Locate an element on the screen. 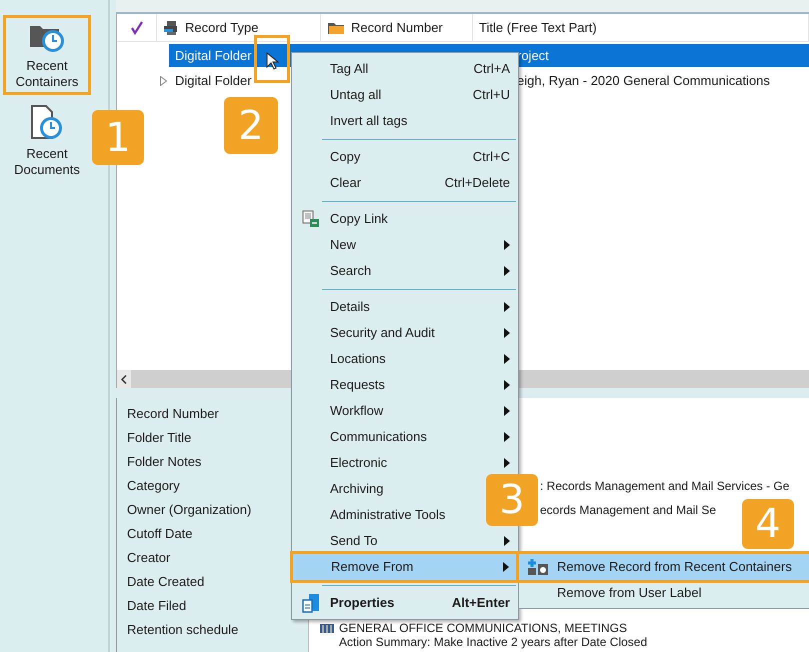  shortcut-text: Alt+Enter is located at coordinates (481, 603).